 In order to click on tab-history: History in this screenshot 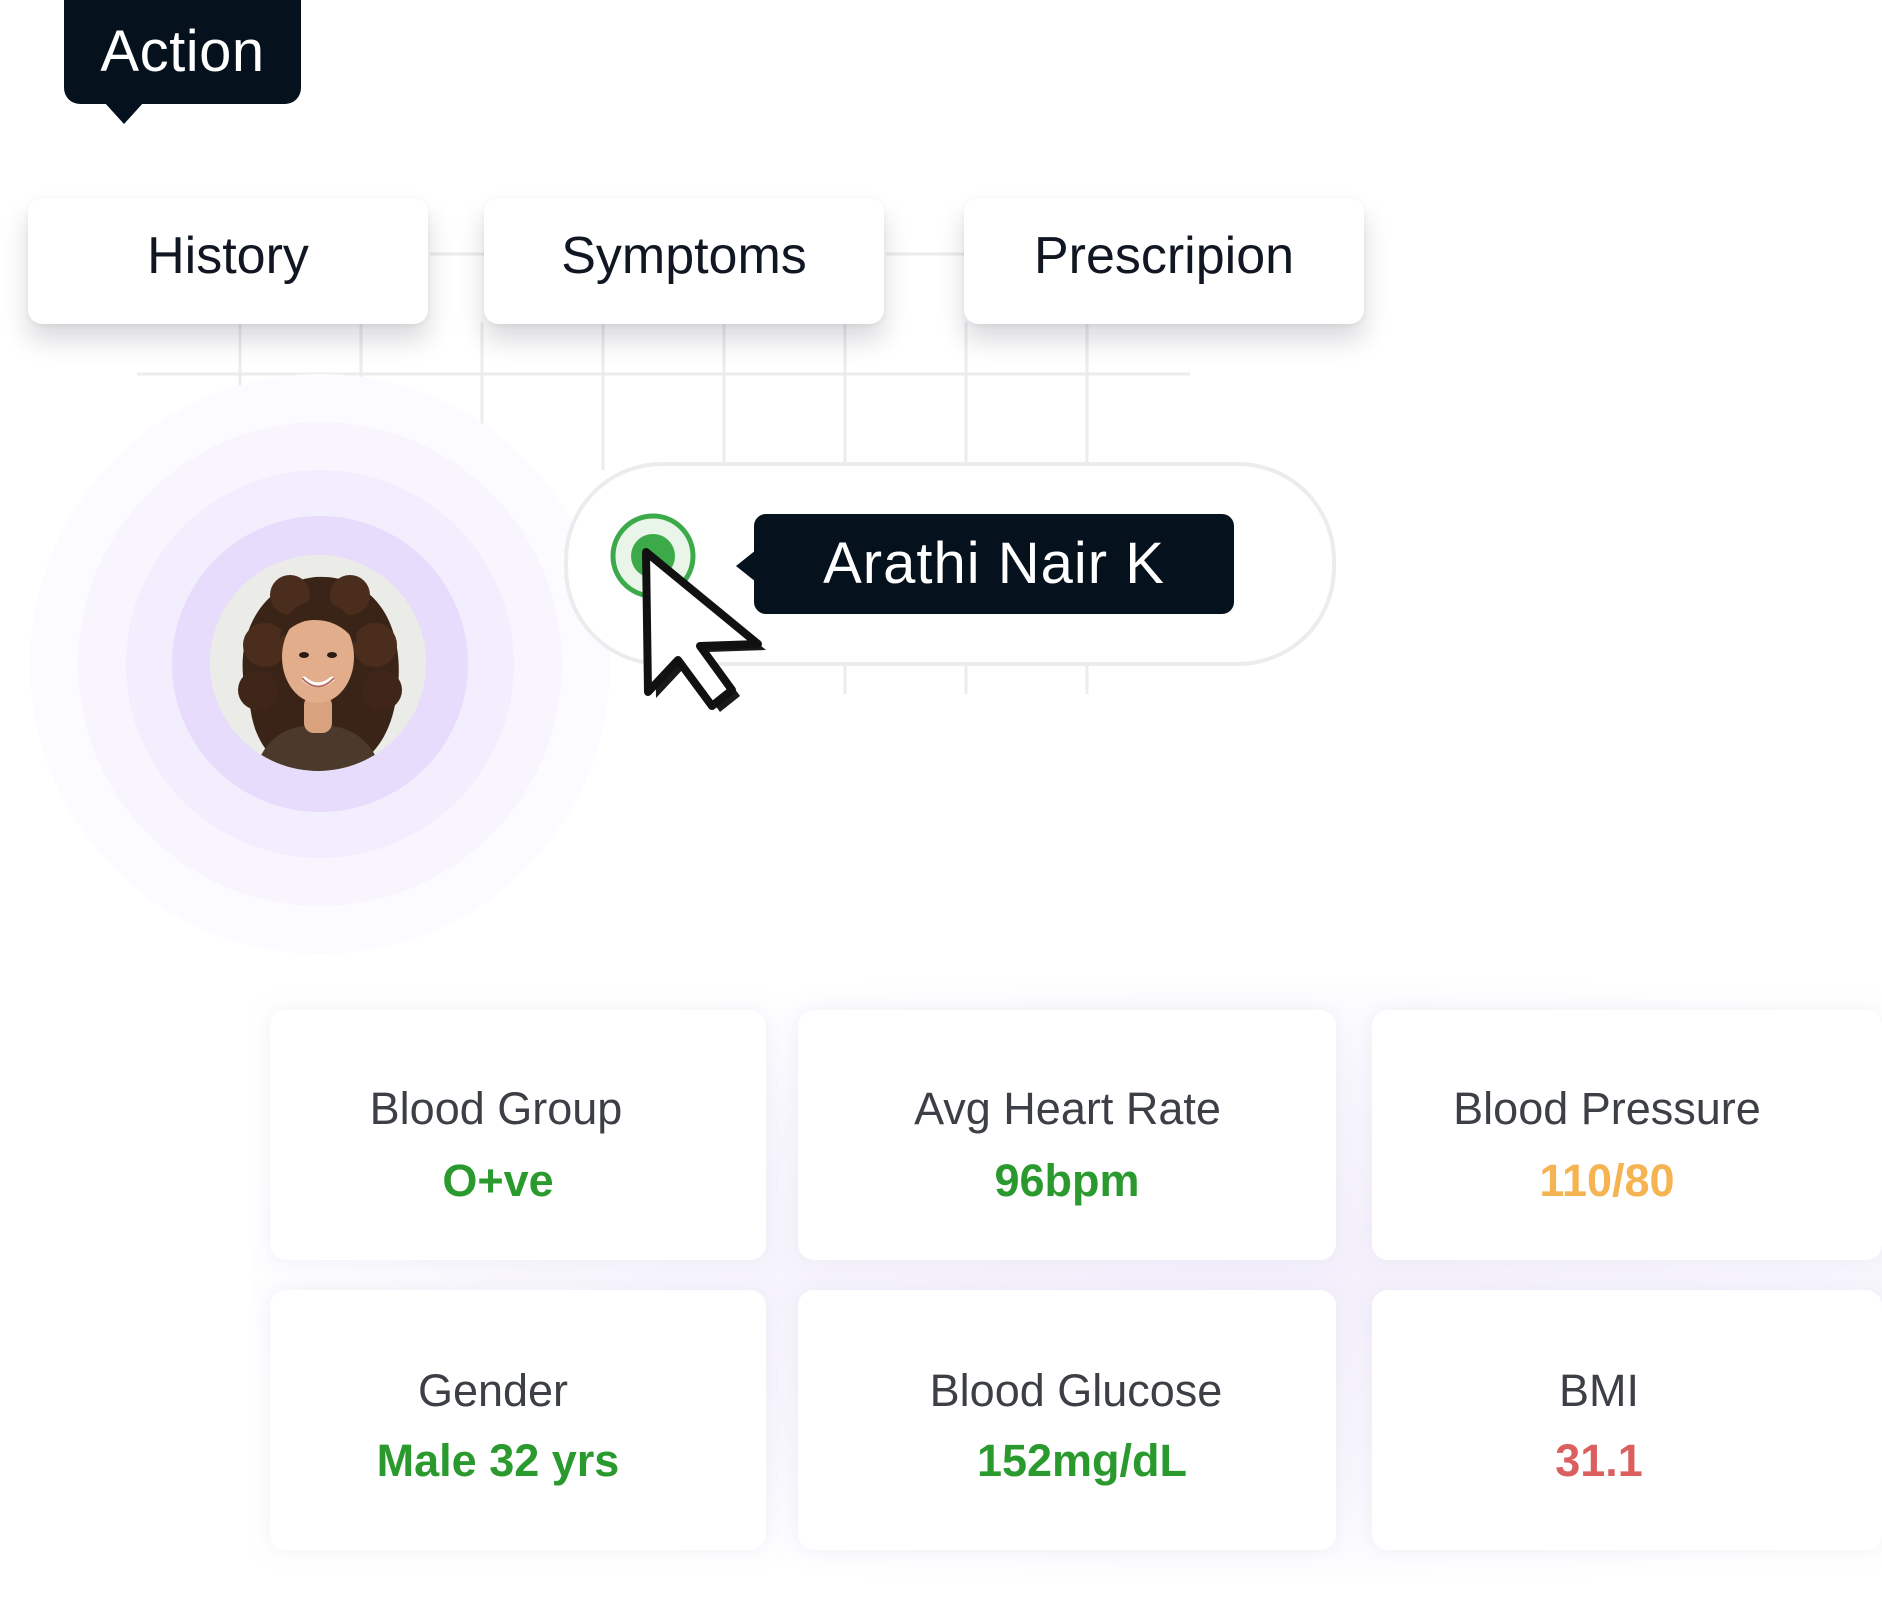, I will do `click(228, 261)`.